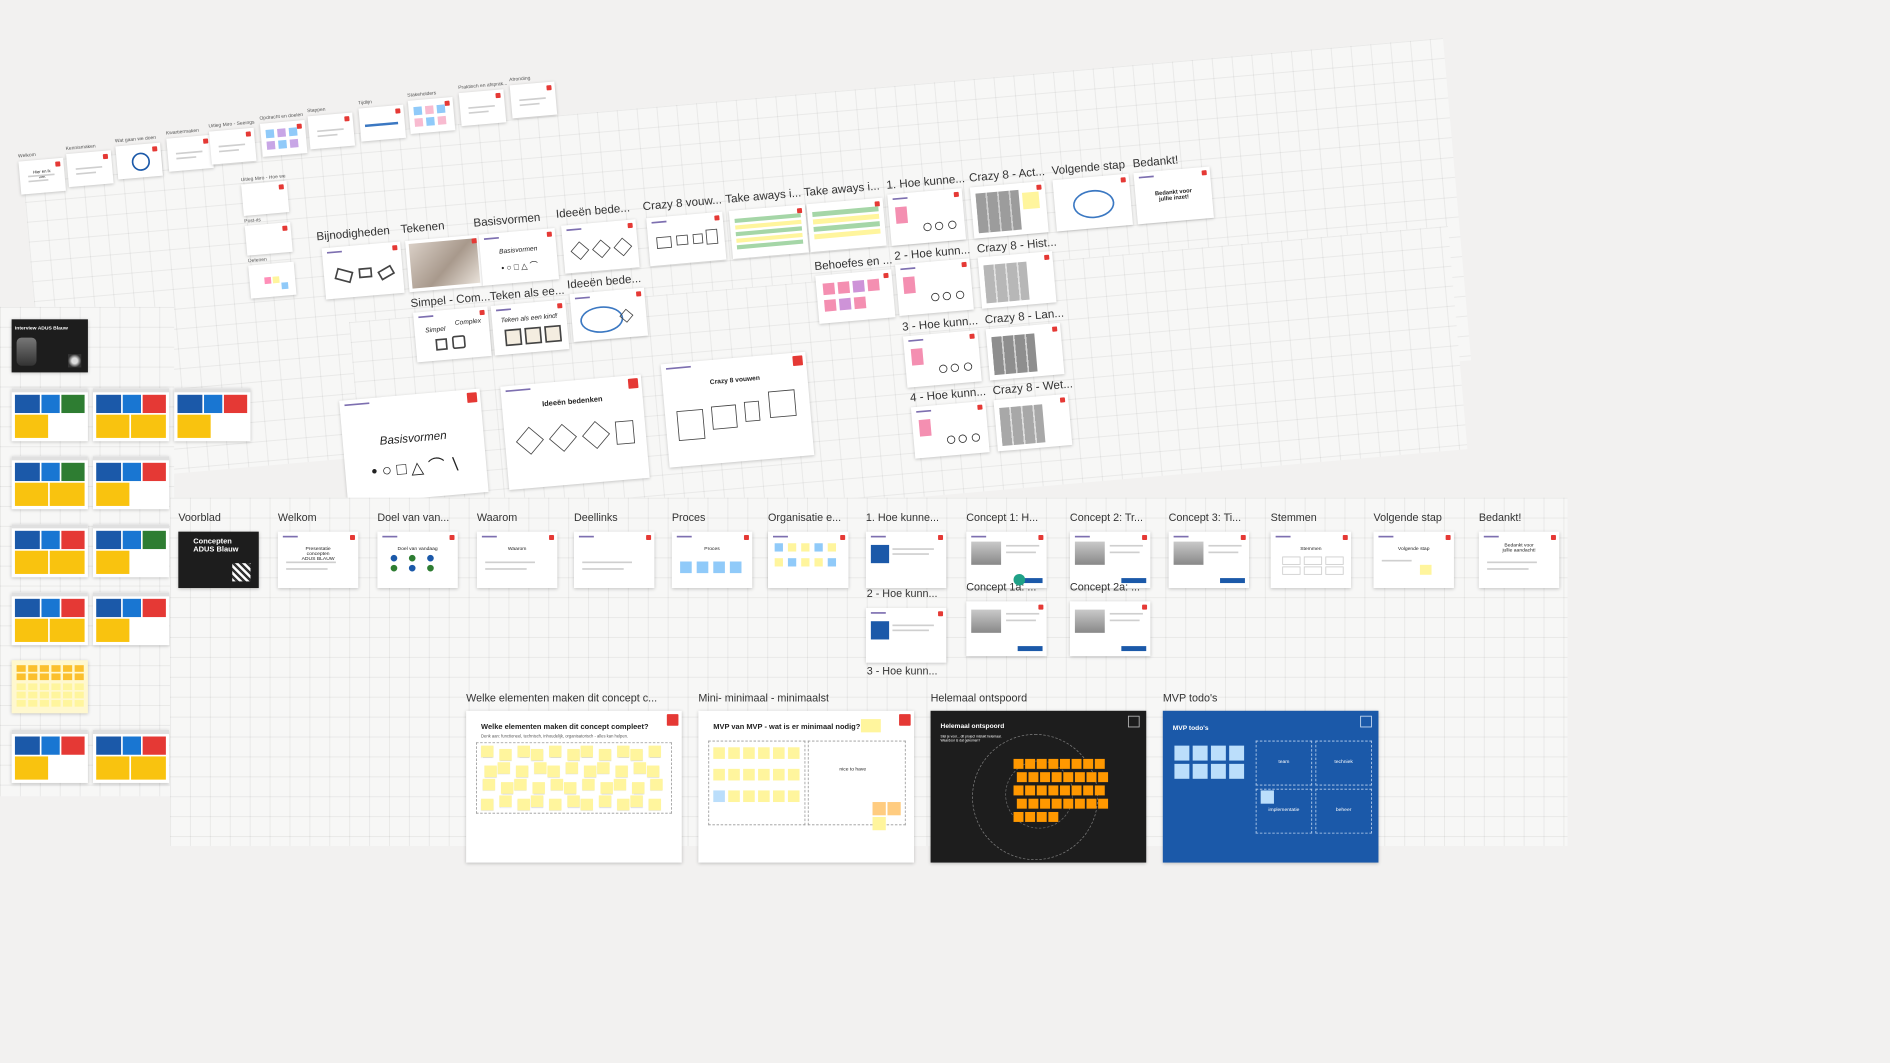 The width and height of the screenshot is (1890, 1063). Describe the element at coordinates (906, 635) in the screenshot. I see `frame-hoe-kunnen-2b` at that location.